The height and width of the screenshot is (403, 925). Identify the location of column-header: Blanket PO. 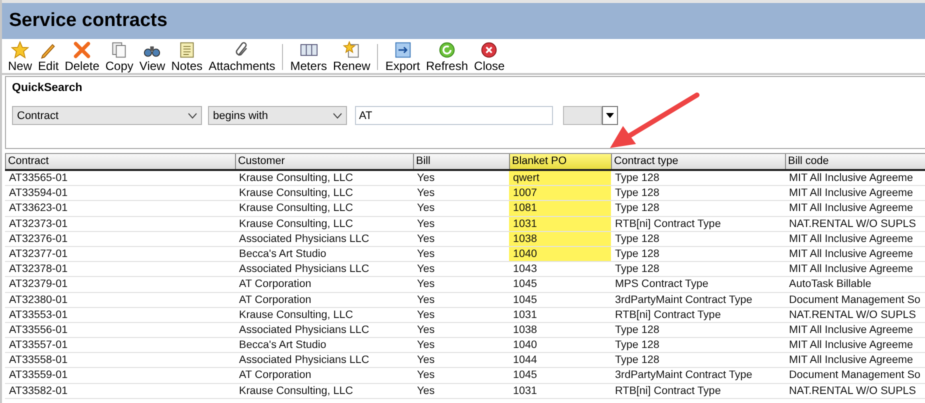
(560, 161).